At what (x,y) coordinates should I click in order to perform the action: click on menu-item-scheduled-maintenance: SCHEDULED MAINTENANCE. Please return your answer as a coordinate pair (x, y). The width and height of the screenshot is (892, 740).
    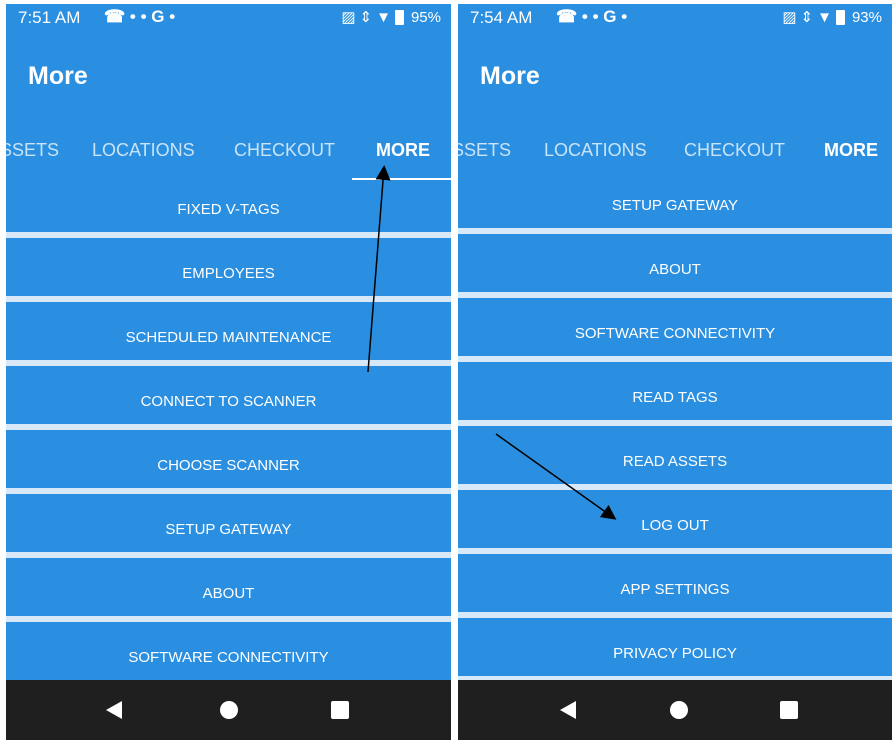
    Looking at the image, I should click on (228, 338).